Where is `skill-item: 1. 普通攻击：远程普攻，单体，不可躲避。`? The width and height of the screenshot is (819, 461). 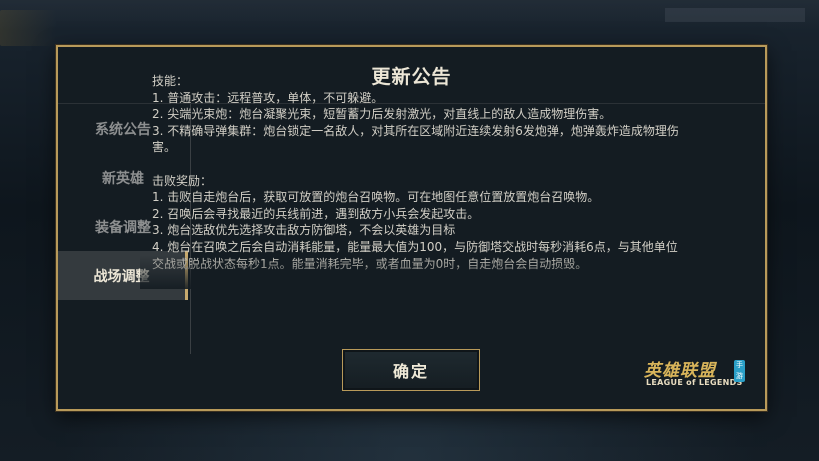
skill-item: 1. 普通攻击：远程普攻，单体，不可躲避。 is located at coordinates (268, 97).